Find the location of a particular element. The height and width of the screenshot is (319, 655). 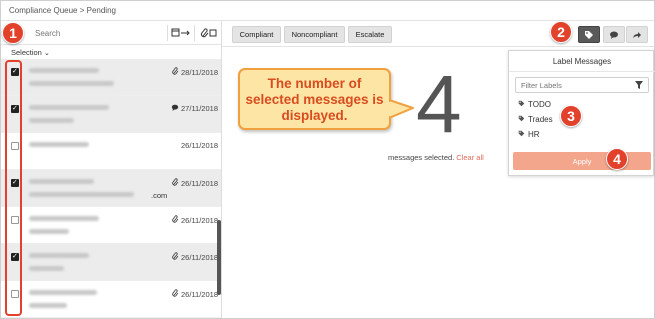

message-row: 27/11/2018 is located at coordinates (111, 114).